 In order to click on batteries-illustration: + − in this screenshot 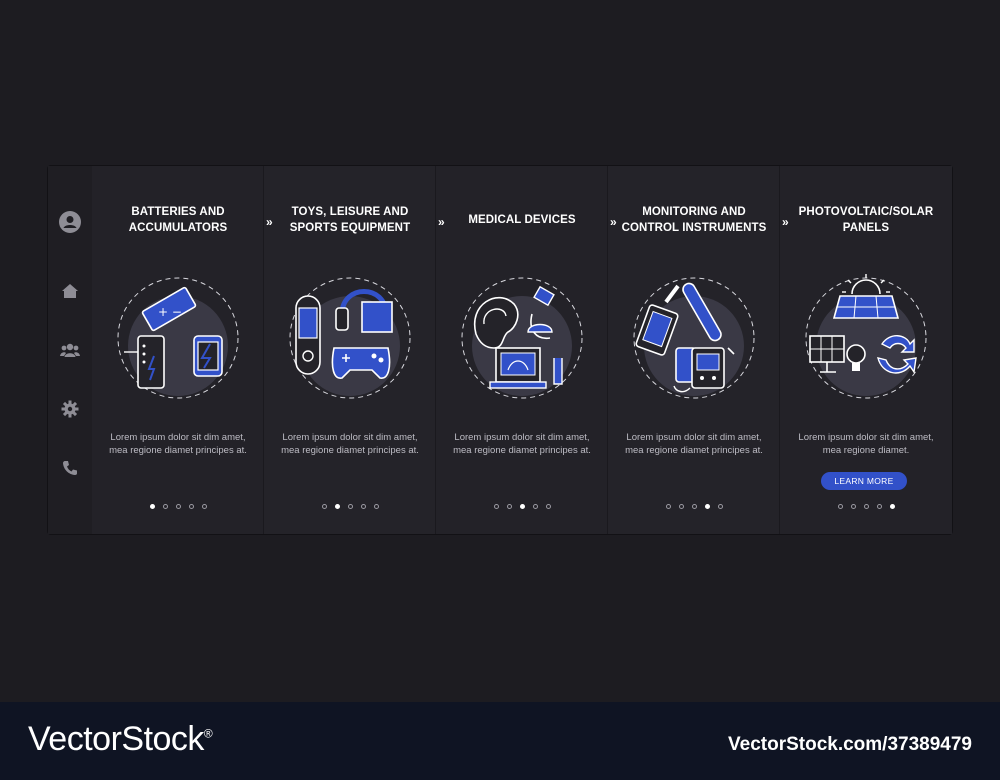, I will do `click(178, 338)`.